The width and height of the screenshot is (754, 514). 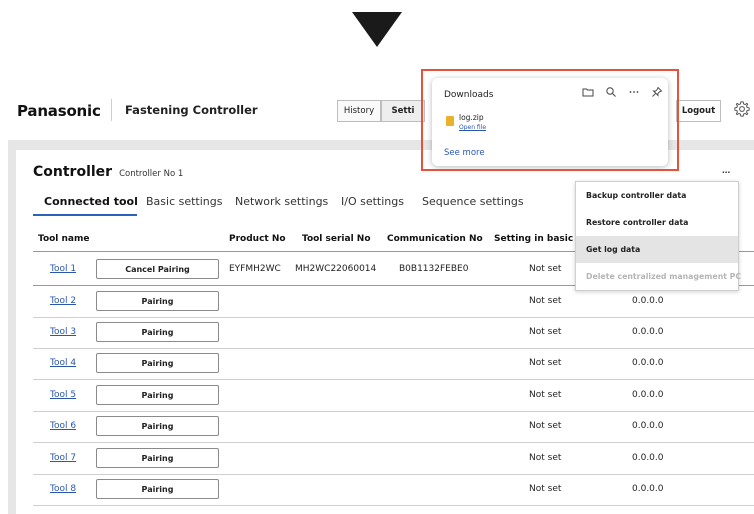 What do you see at coordinates (657, 249) in the screenshot?
I see `menu-item-get-log: Get log data` at bounding box center [657, 249].